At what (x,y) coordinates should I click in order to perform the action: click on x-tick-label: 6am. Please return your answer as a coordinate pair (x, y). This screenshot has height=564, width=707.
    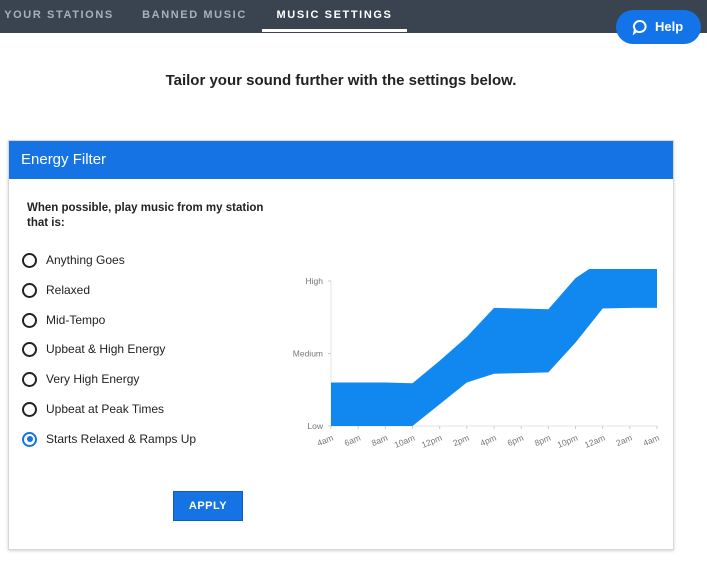
    Looking at the image, I should click on (352, 440).